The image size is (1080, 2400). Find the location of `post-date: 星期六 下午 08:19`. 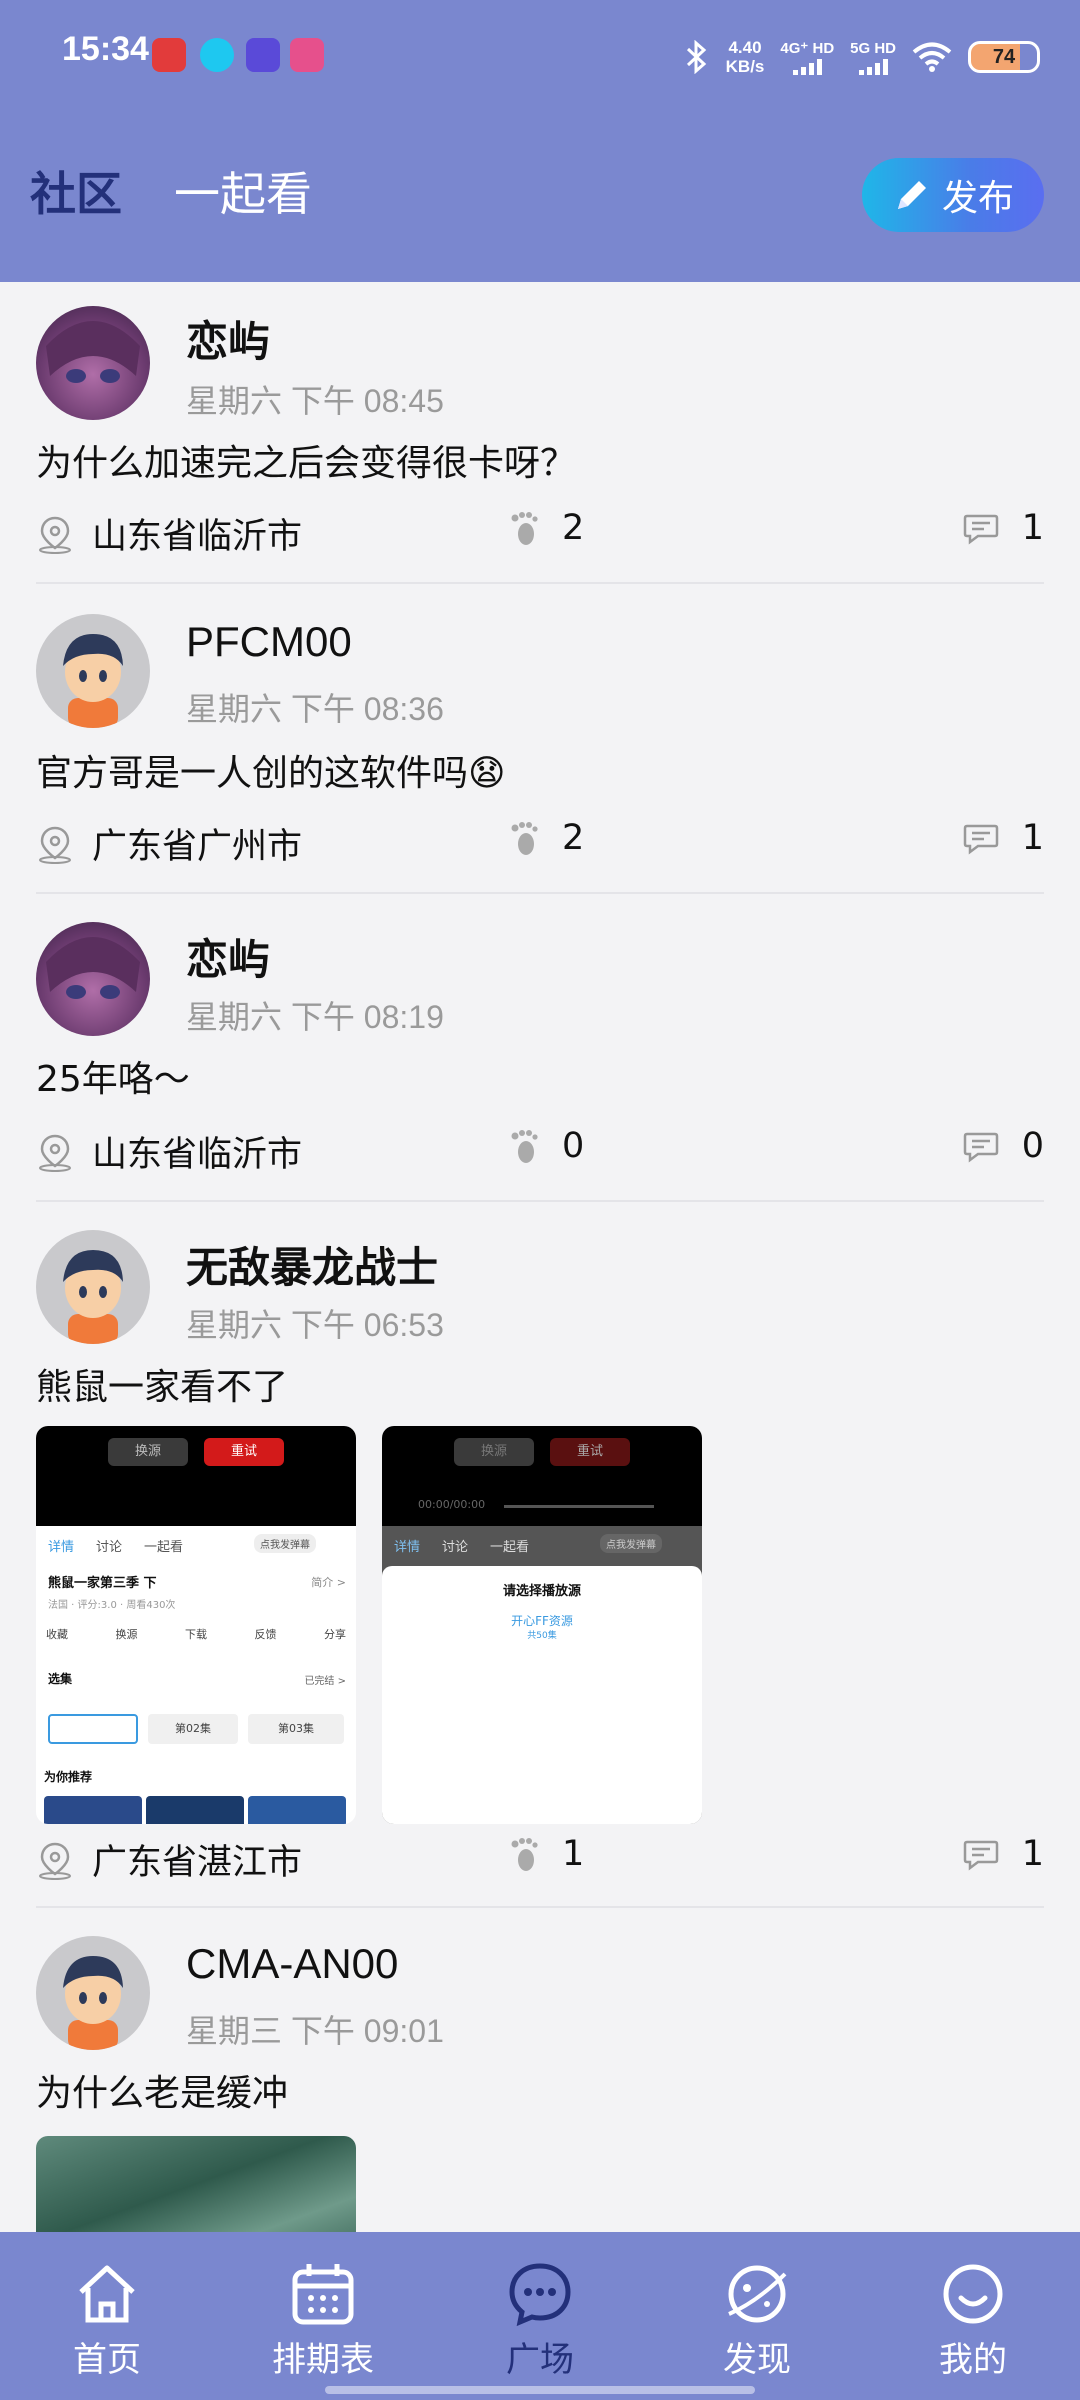

post-date: 星期六 下午 08:19 is located at coordinates (315, 1017).